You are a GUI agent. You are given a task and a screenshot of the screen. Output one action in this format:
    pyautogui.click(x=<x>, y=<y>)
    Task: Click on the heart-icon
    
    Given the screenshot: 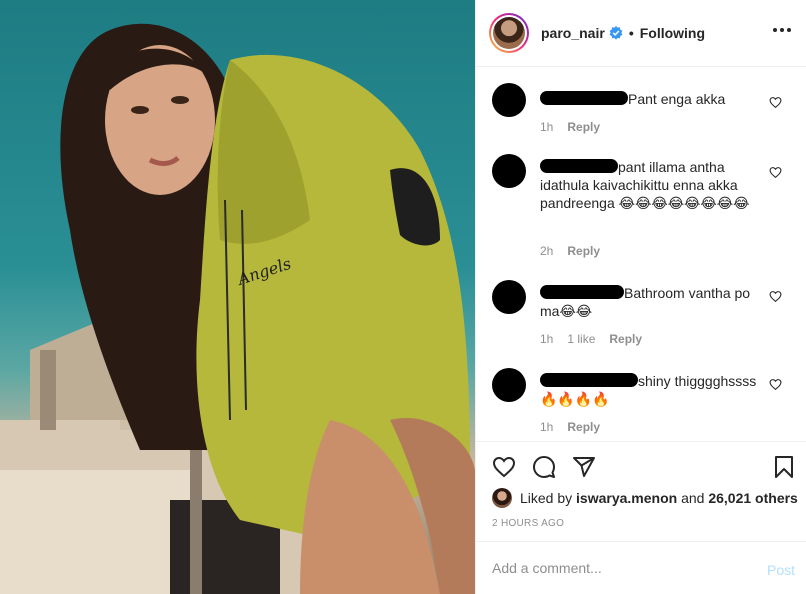 What is the action you would take?
    pyautogui.click(x=504, y=467)
    